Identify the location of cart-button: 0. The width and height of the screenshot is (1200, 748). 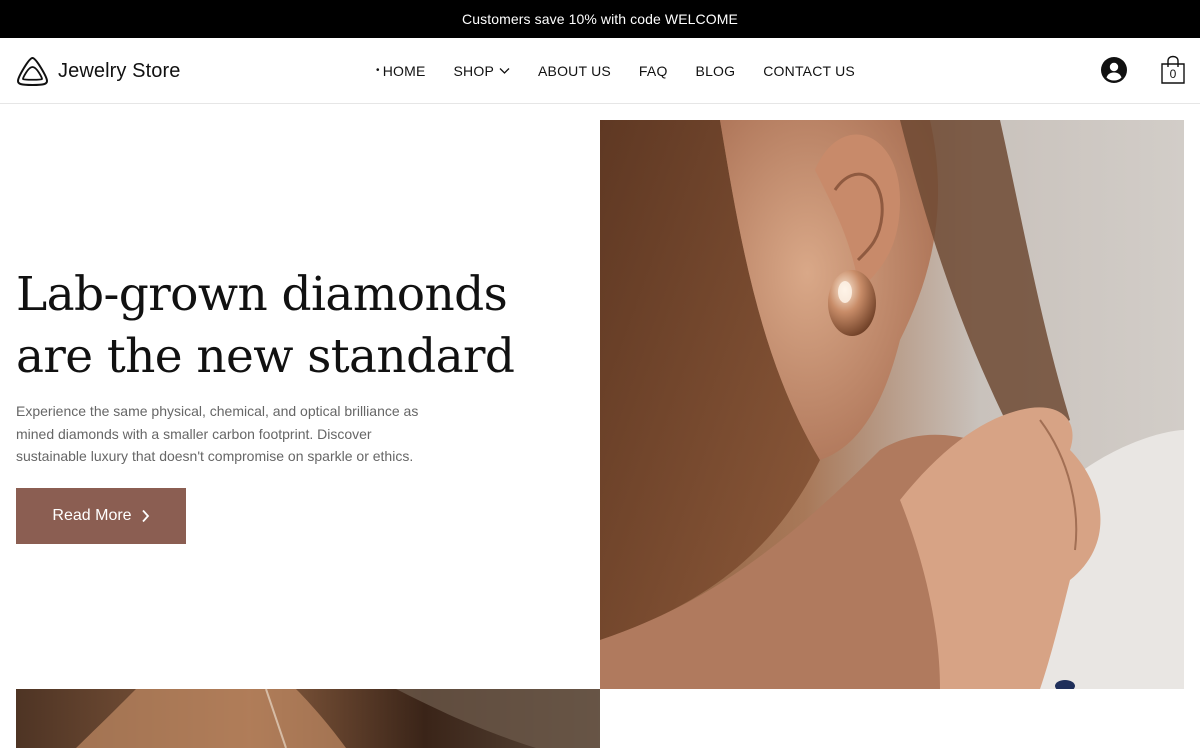
(1173, 70).